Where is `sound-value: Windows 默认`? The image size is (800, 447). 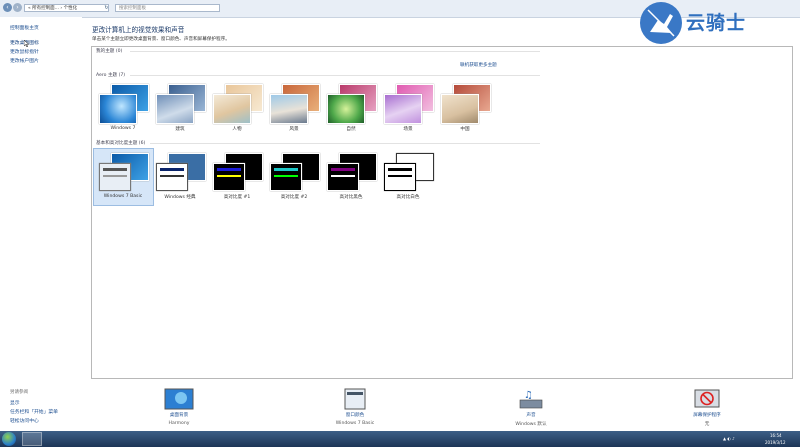 sound-value: Windows 默认 is located at coordinates (531, 424).